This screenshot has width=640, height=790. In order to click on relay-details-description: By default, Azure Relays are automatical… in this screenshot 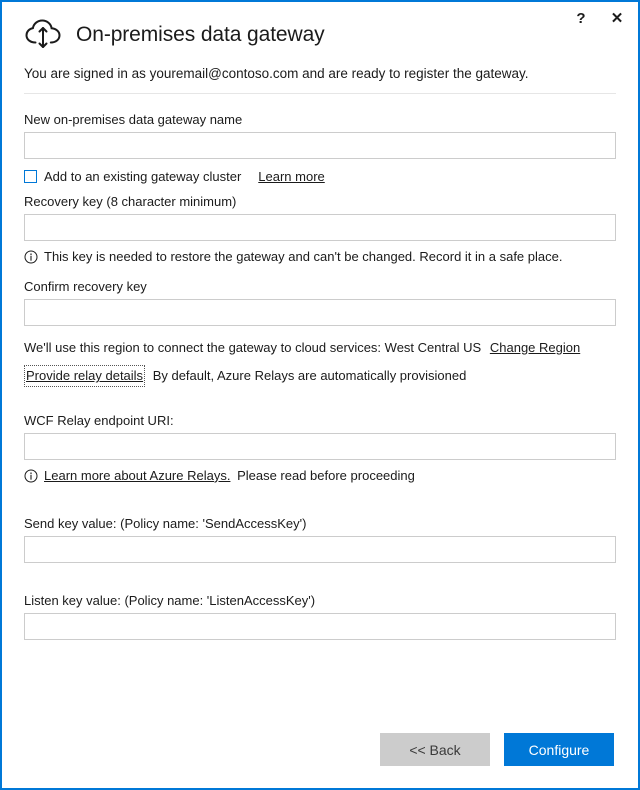, I will do `click(309, 376)`.